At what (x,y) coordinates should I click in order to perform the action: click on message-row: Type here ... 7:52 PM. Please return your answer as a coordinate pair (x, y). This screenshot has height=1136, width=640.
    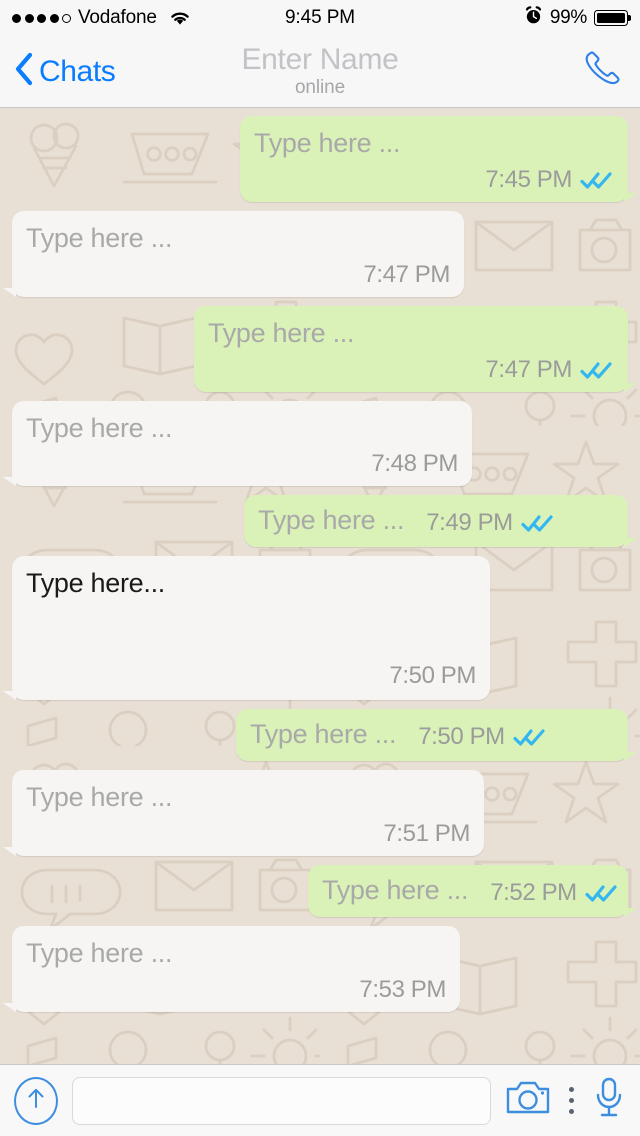
    Looking at the image, I should click on (320, 890).